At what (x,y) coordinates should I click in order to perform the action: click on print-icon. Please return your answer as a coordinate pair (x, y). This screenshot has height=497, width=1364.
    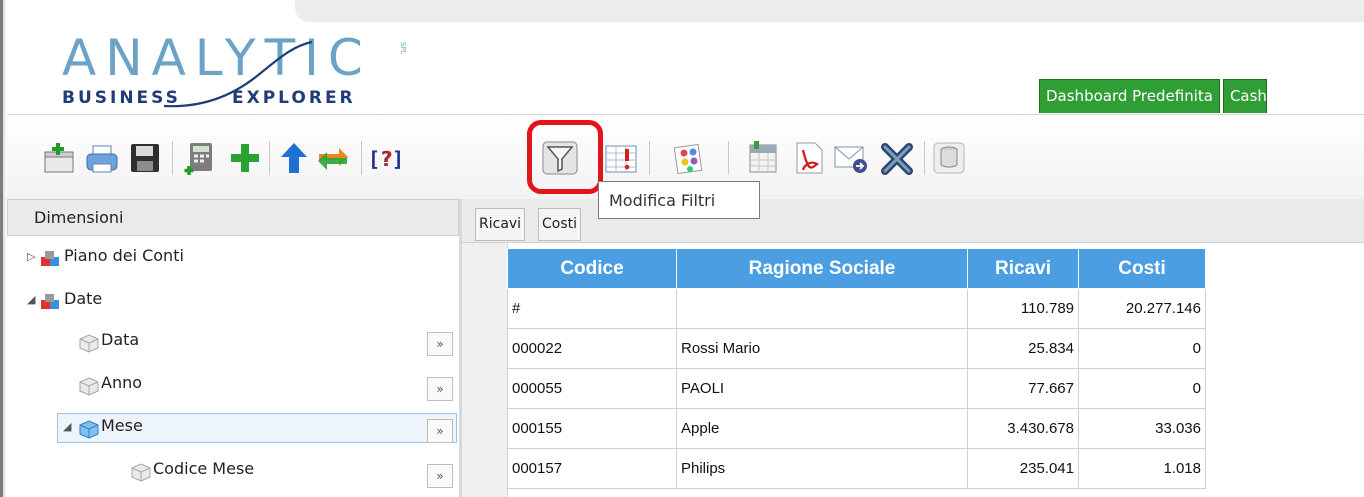
    Looking at the image, I should click on (102, 158).